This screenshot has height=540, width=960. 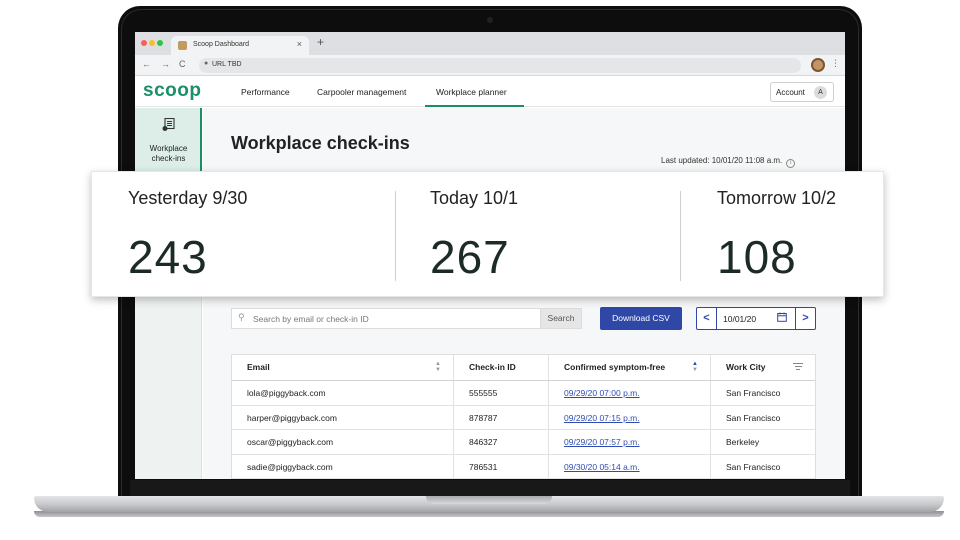 What do you see at coordinates (152, 43) in the screenshot?
I see `minimize-window-button` at bounding box center [152, 43].